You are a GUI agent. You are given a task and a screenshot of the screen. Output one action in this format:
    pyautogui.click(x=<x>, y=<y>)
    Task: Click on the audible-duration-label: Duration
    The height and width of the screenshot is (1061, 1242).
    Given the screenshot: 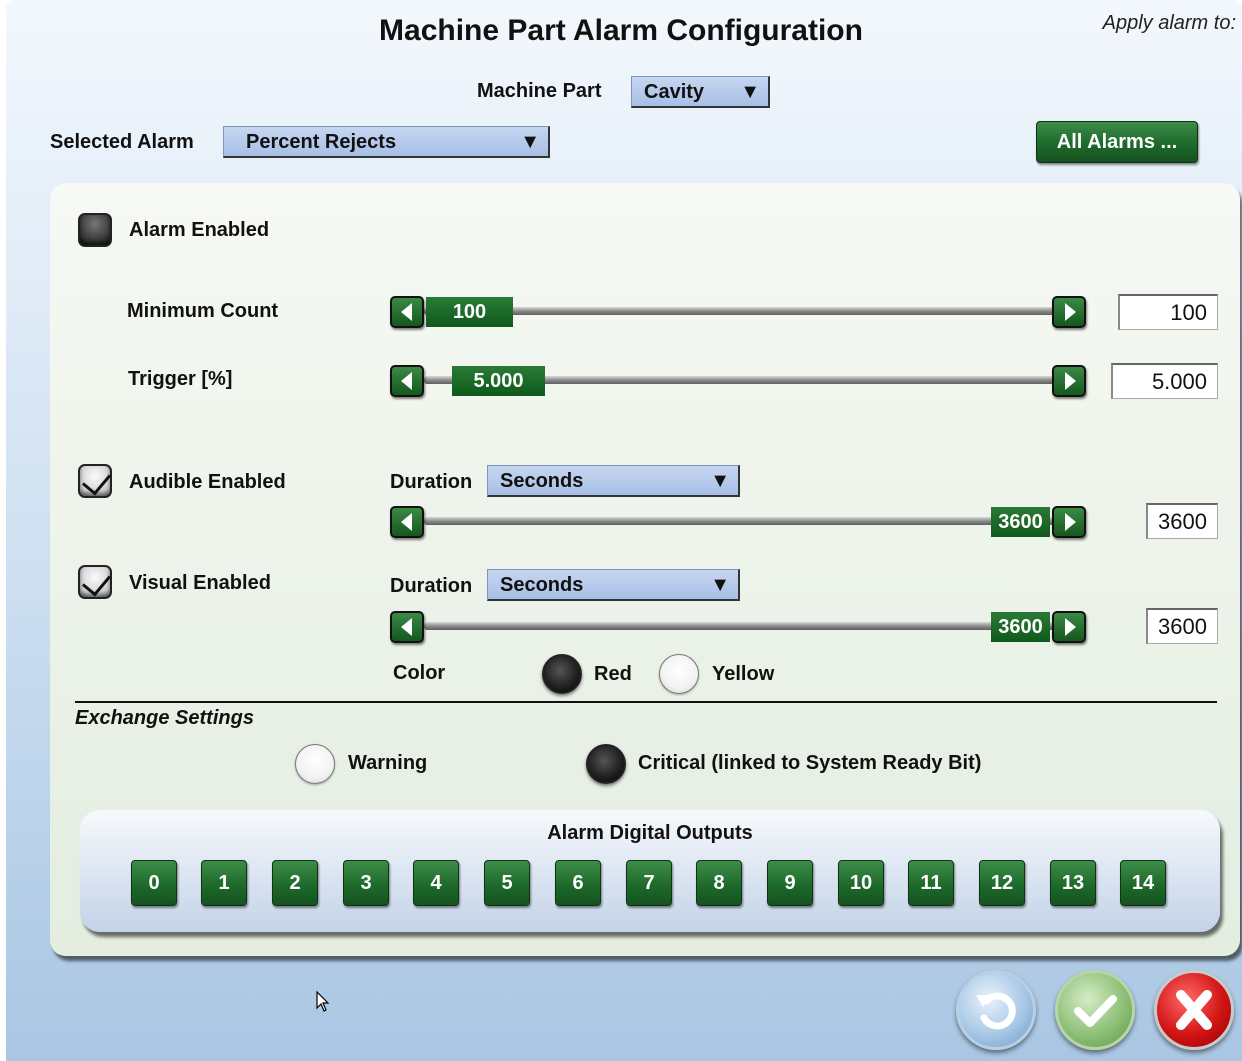 What is the action you would take?
    pyautogui.click(x=431, y=482)
    